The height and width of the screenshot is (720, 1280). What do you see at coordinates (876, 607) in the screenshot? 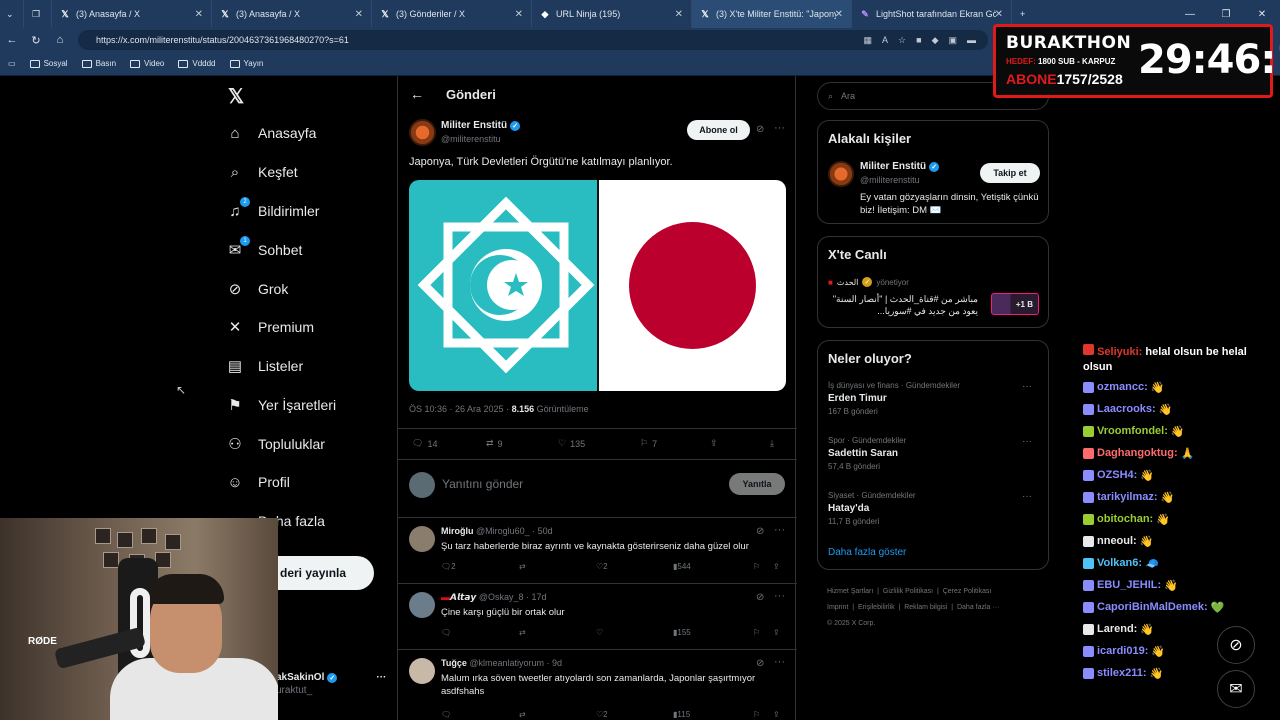
I see `footer-link: Erişilebilirlik` at bounding box center [876, 607].